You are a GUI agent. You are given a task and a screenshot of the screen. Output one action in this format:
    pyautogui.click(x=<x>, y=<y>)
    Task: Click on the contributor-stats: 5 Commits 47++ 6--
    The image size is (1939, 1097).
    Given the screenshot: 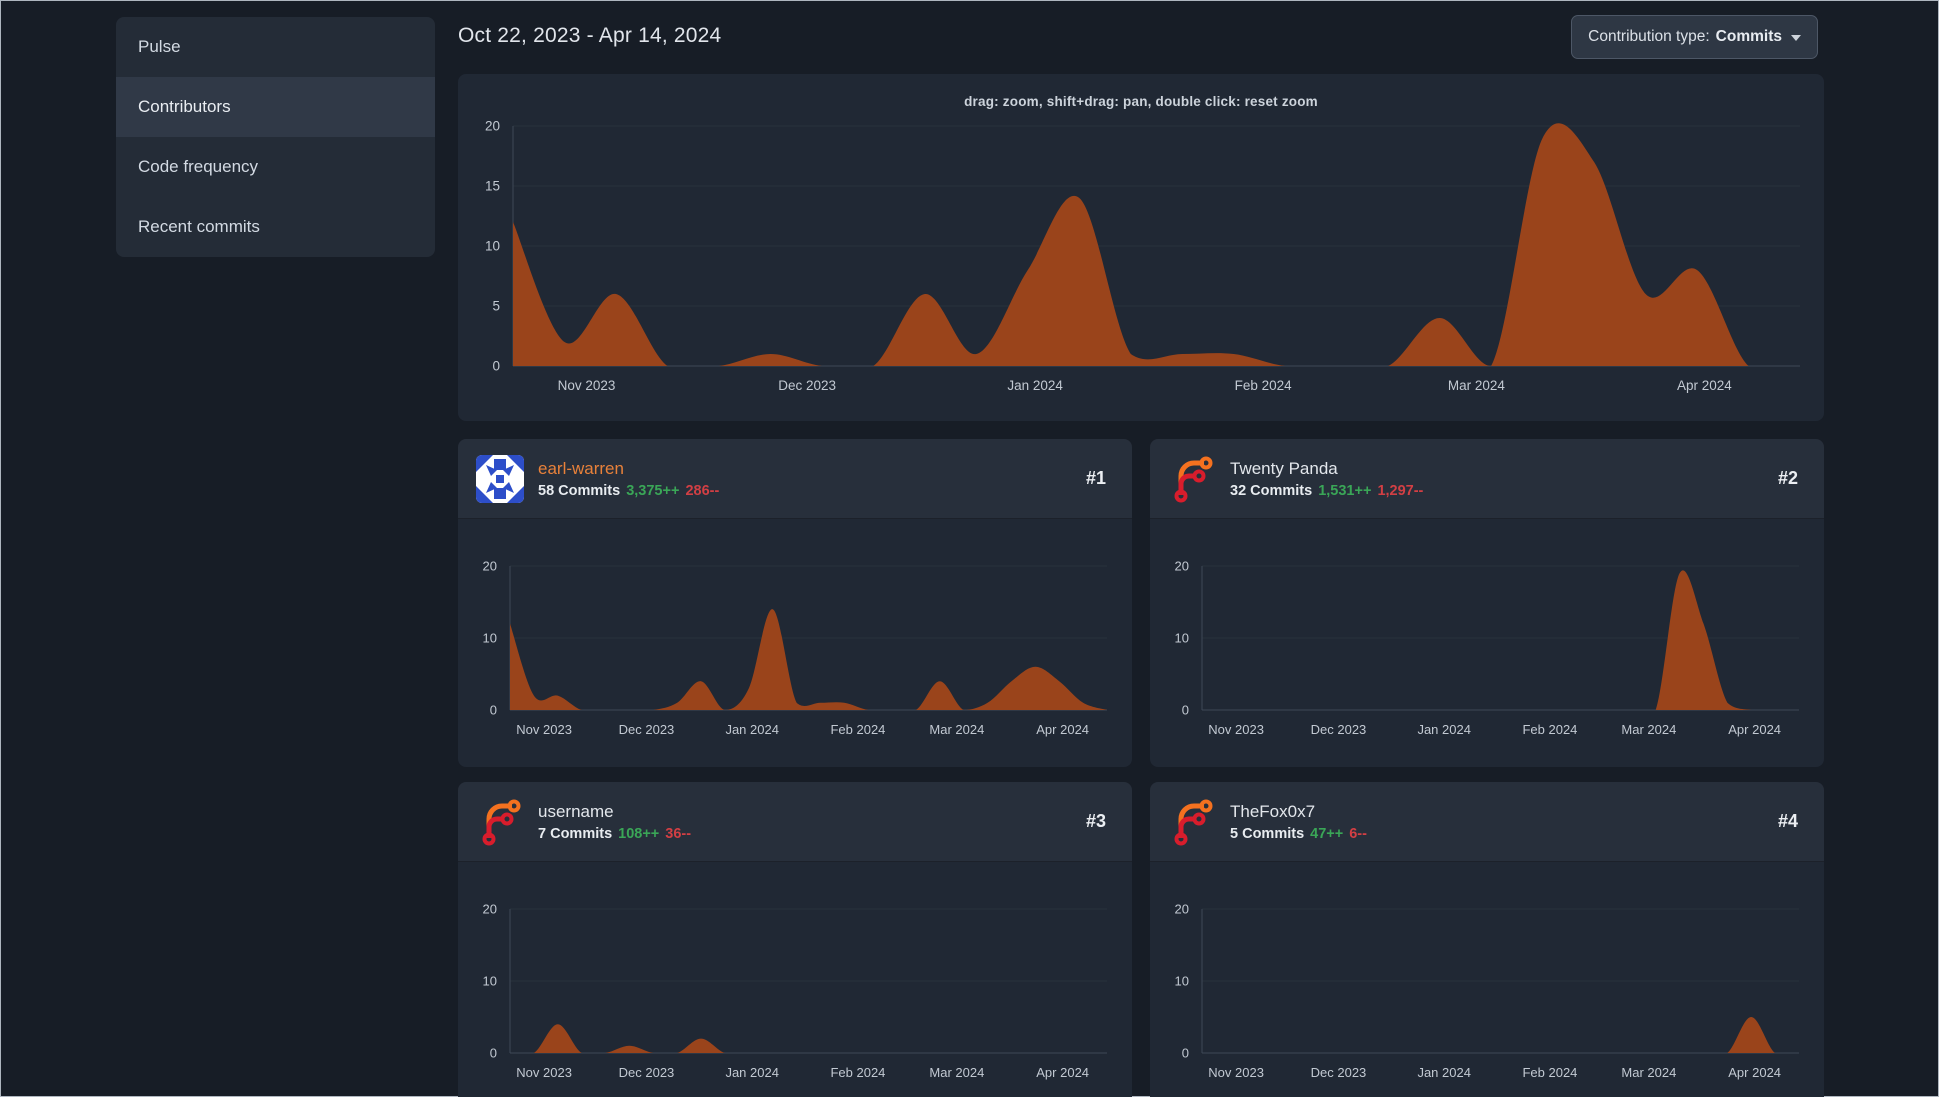 What is the action you would take?
    pyautogui.click(x=1497, y=834)
    